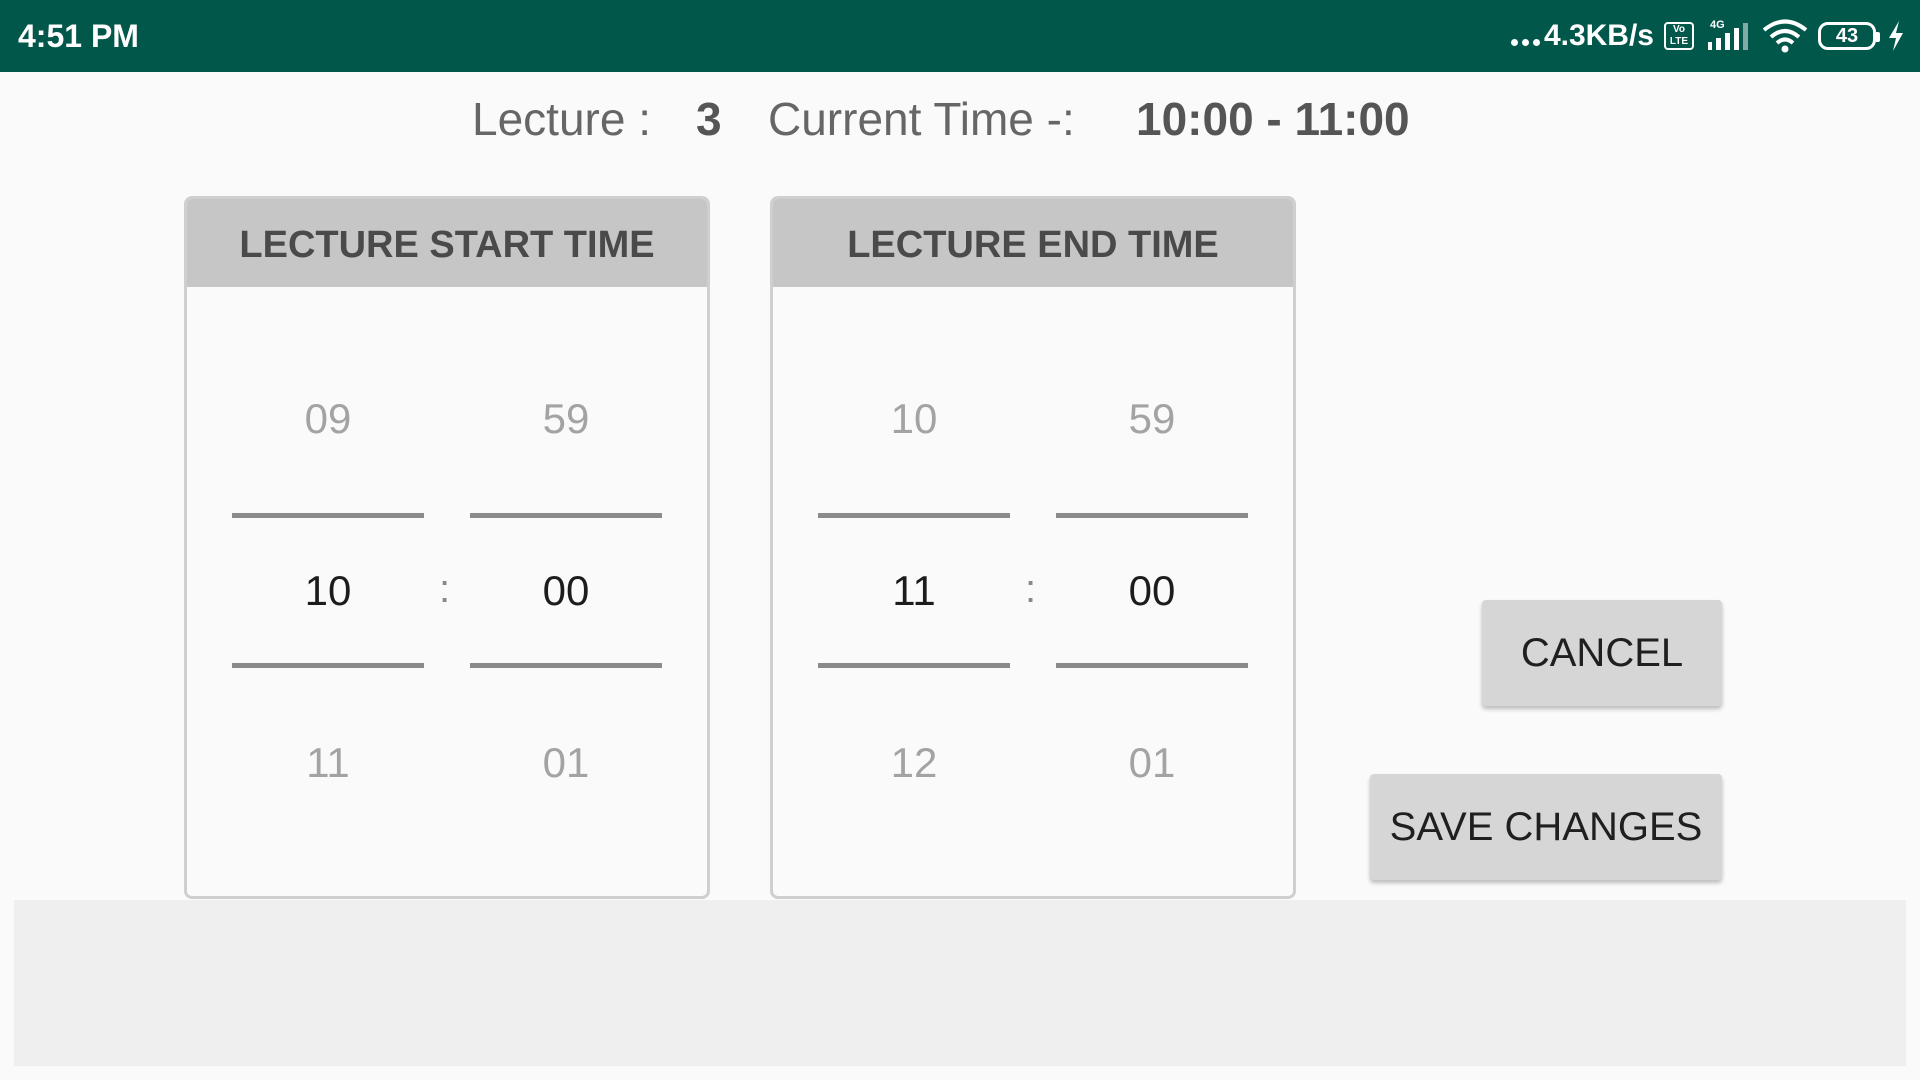 This screenshot has height=1080, width=1920. I want to click on end-minute-divider-top, so click(1152, 515).